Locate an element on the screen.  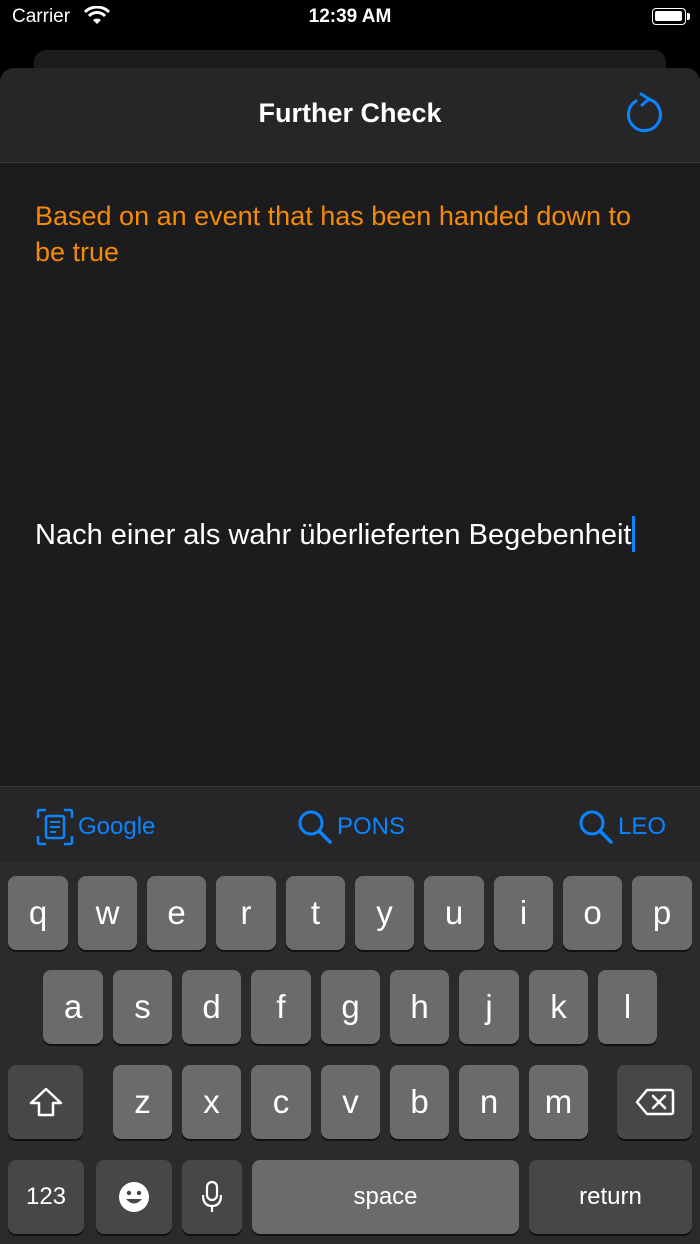
key-j: j is located at coordinates (489, 1007).